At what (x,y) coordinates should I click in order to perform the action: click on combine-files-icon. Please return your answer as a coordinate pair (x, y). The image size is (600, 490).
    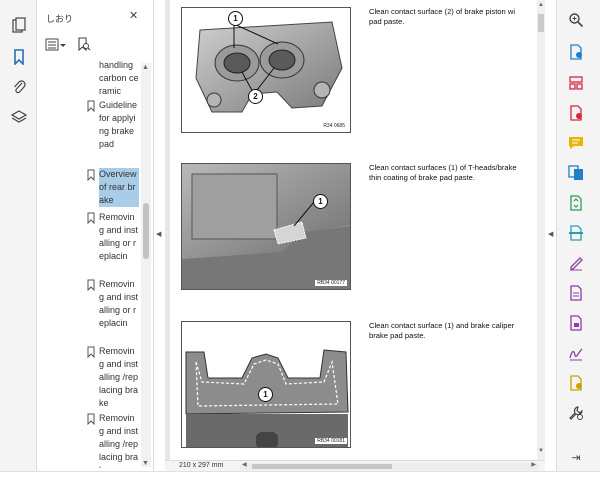
    Looking at the image, I should click on (576, 173).